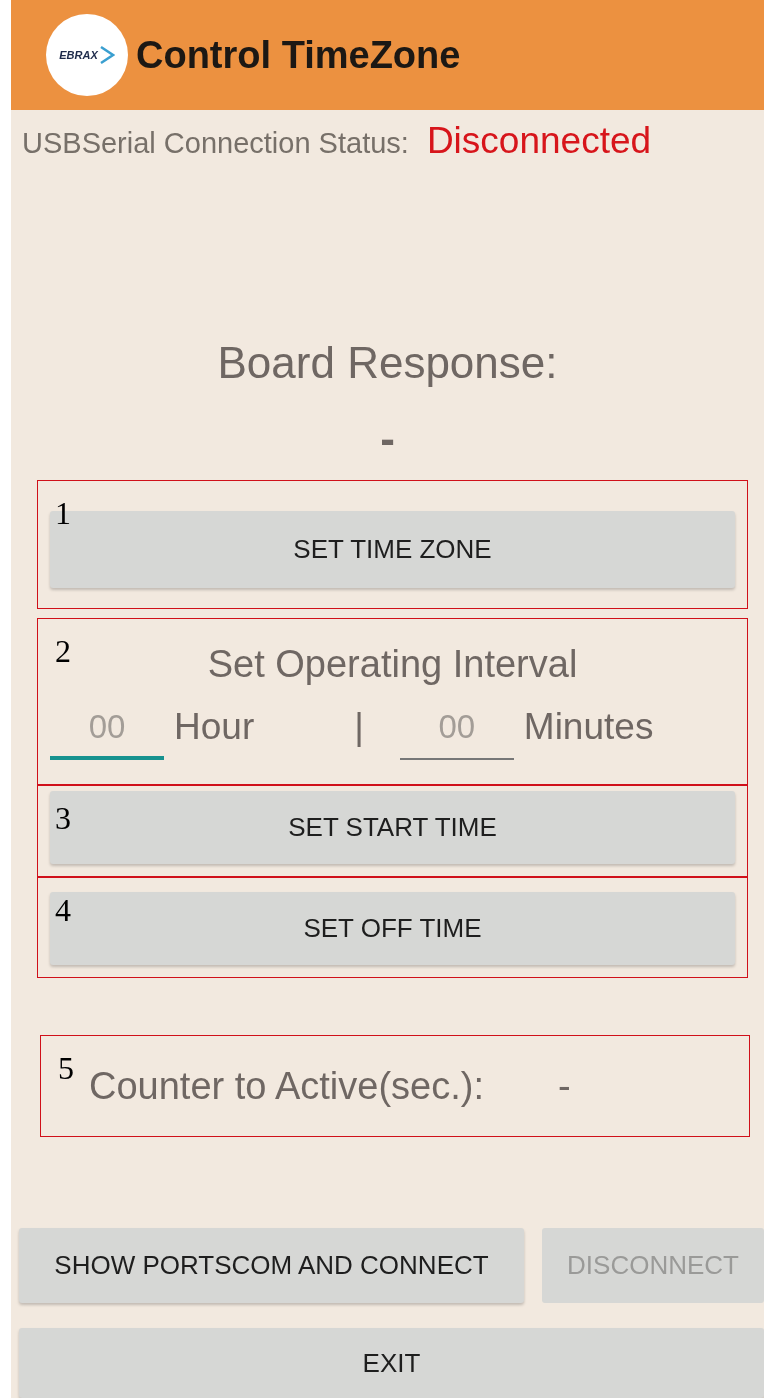 This screenshot has height=1398, width=764. I want to click on board-response-label: Board Response:, so click(387, 363).